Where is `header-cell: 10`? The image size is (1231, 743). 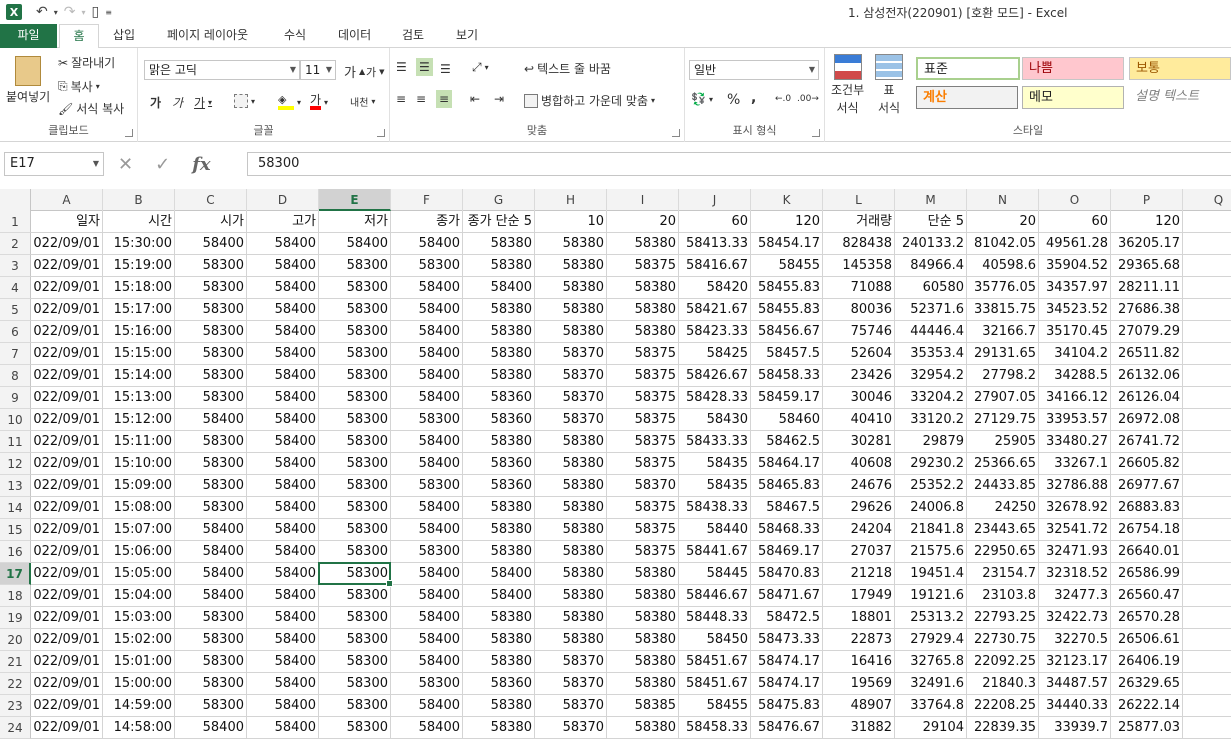 header-cell: 10 is located at coordinates (571, 222).